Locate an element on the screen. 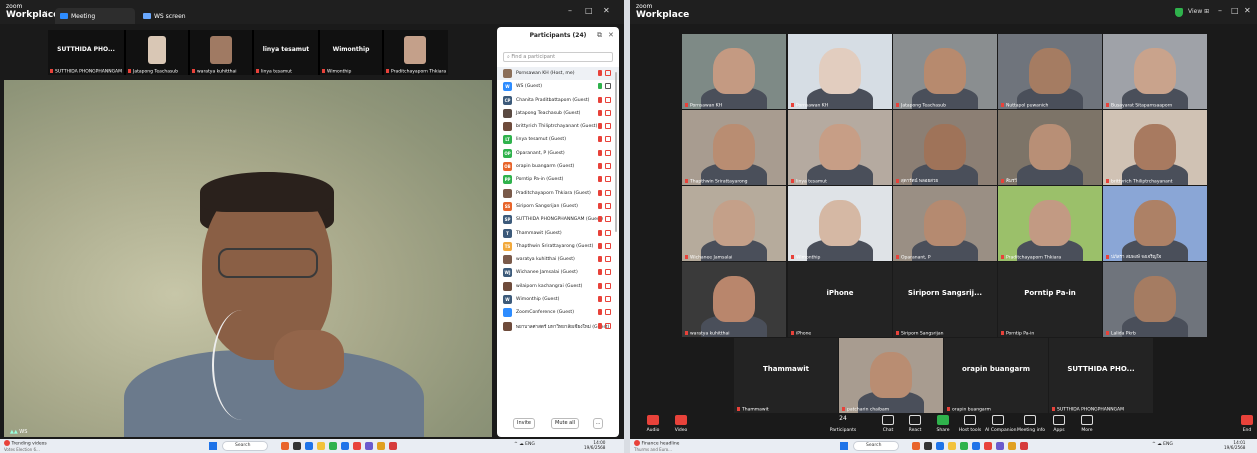  video-tile: Siriporn Sangsrij... Siriporn Sangsrijan is located at coordinates (945, 299).